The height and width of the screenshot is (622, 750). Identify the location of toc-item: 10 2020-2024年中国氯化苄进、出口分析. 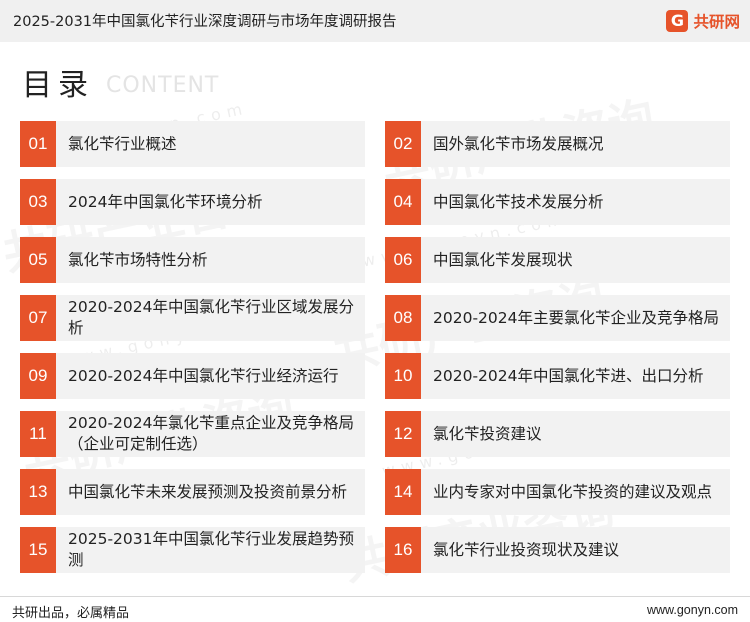
(557, 376).